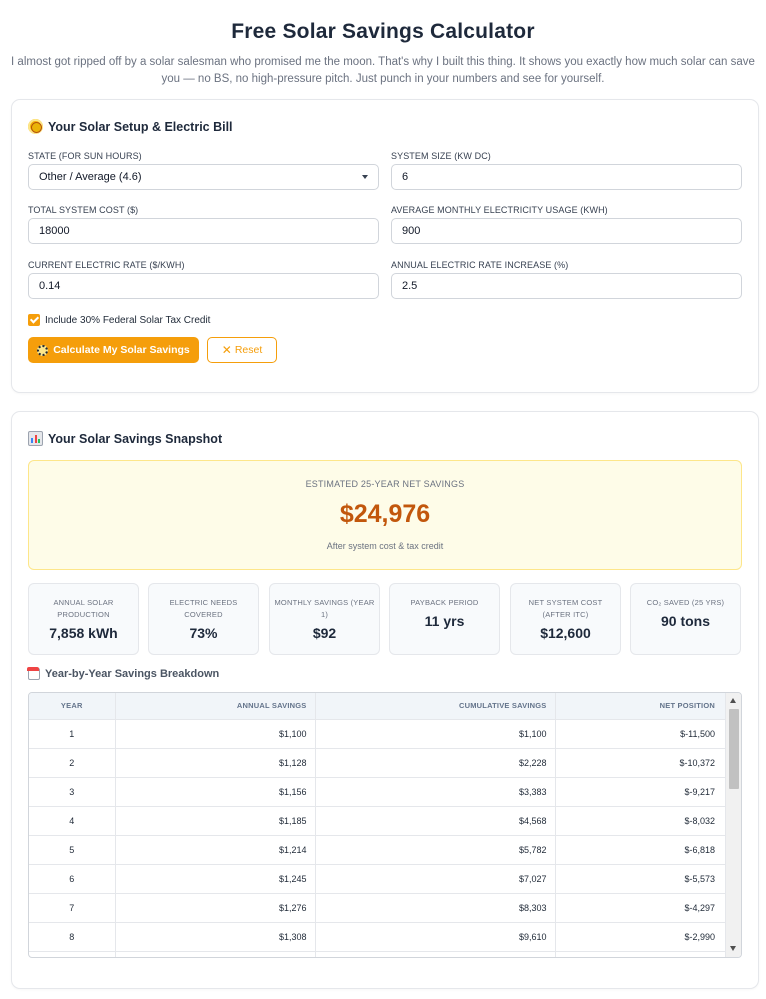  Describe the element at coordinates (480, 265) in the screenshot. I see `rate-increase-label: Annual Electric Rate Increase (%)` at that location.